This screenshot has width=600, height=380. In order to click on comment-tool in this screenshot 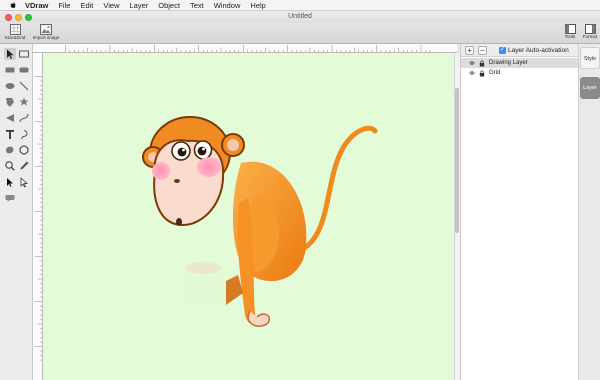, I will do `click(10, 198)`.